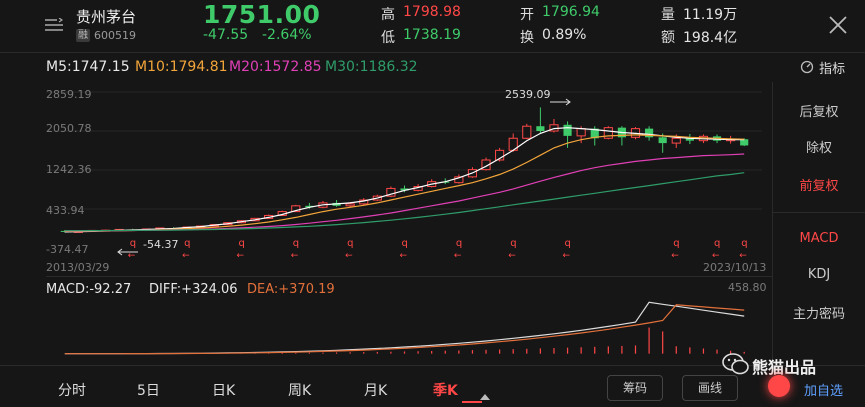  What do you see at coordinates (223, 390) in the screenshot?
I see `tab-daily: 日K` at bounding box center [223, 390].